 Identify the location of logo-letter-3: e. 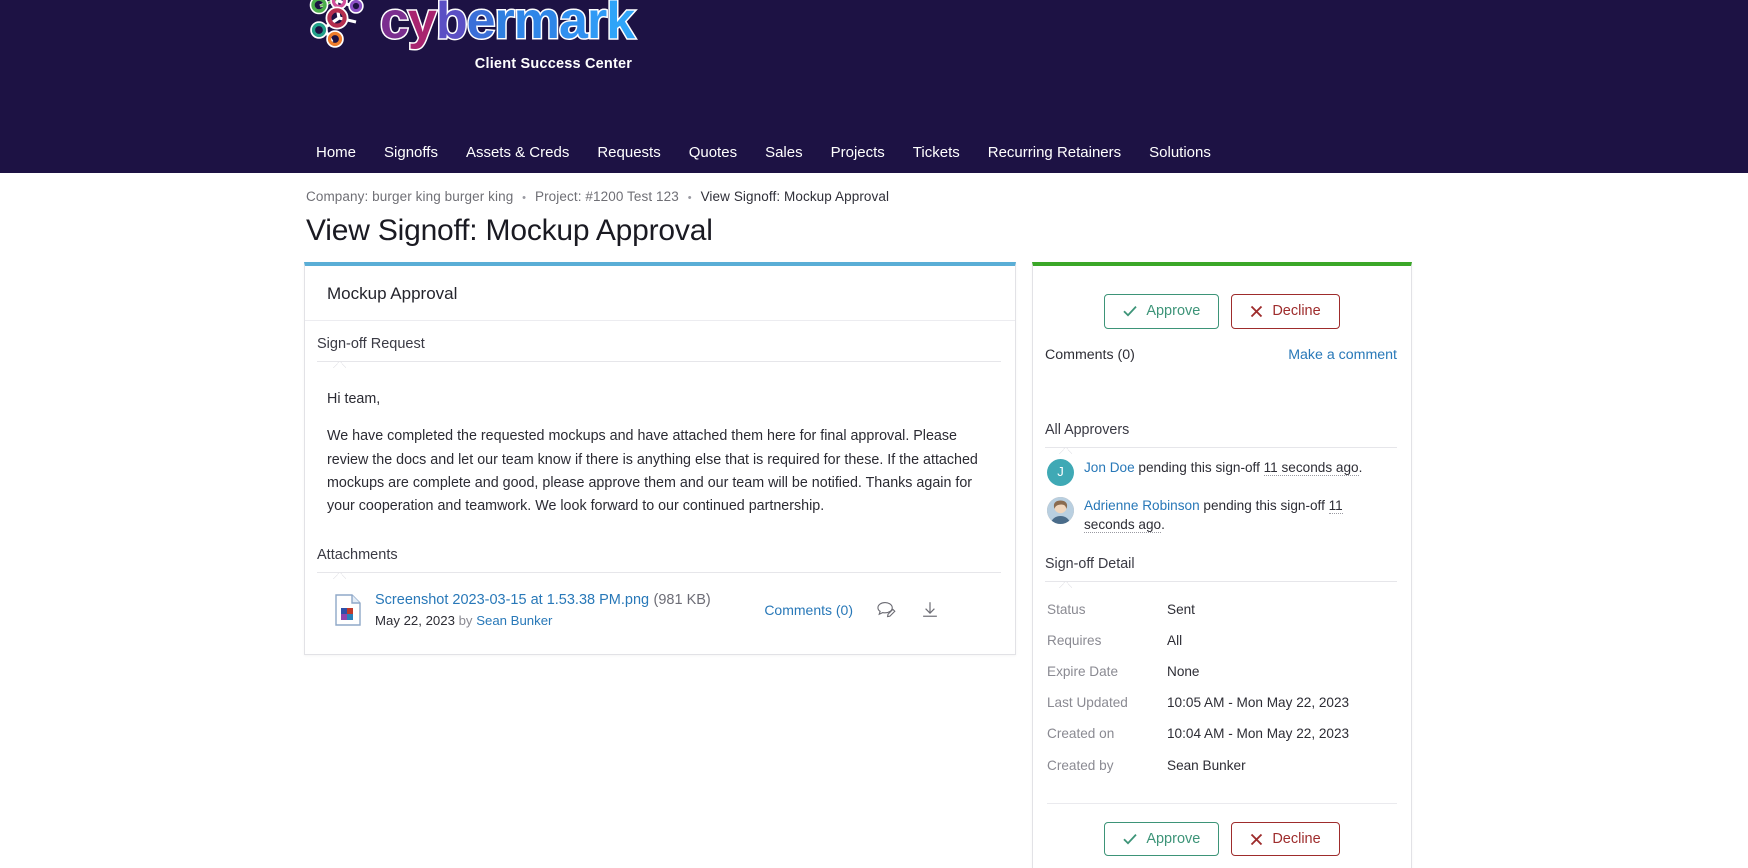
(481, 25).